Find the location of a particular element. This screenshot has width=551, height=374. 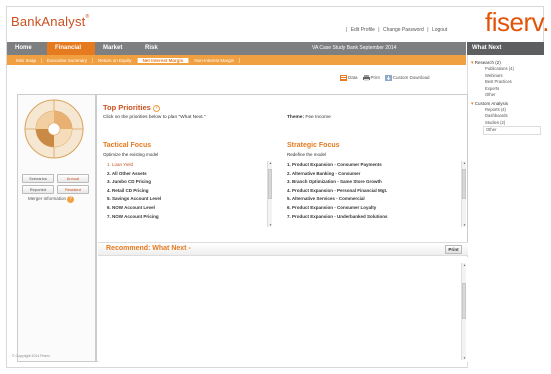

tactical-item: 2. All Other Assets is located at coordinates (192, 174).